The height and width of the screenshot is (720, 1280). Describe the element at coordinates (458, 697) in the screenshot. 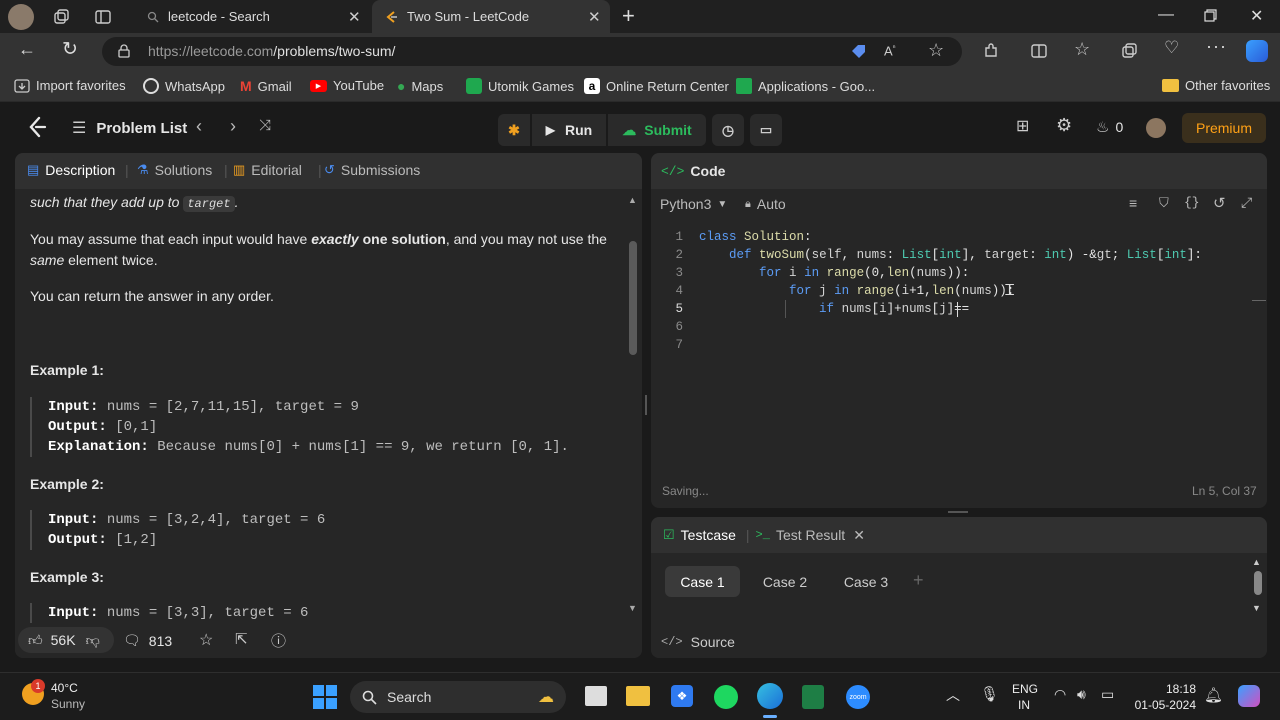

I see `taskbar-search: Search ☁` at that location.